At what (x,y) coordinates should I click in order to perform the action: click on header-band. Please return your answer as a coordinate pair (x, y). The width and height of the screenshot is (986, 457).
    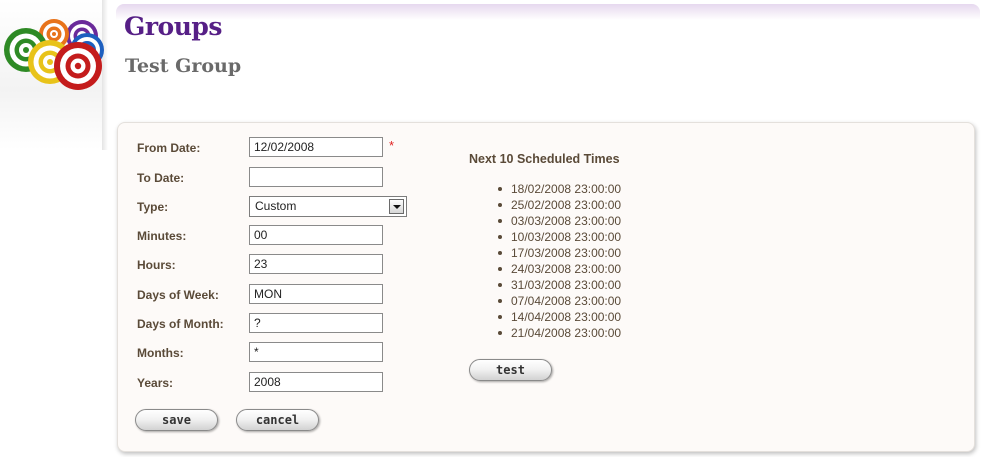
    Looking at the image, I should click on (548, 12).